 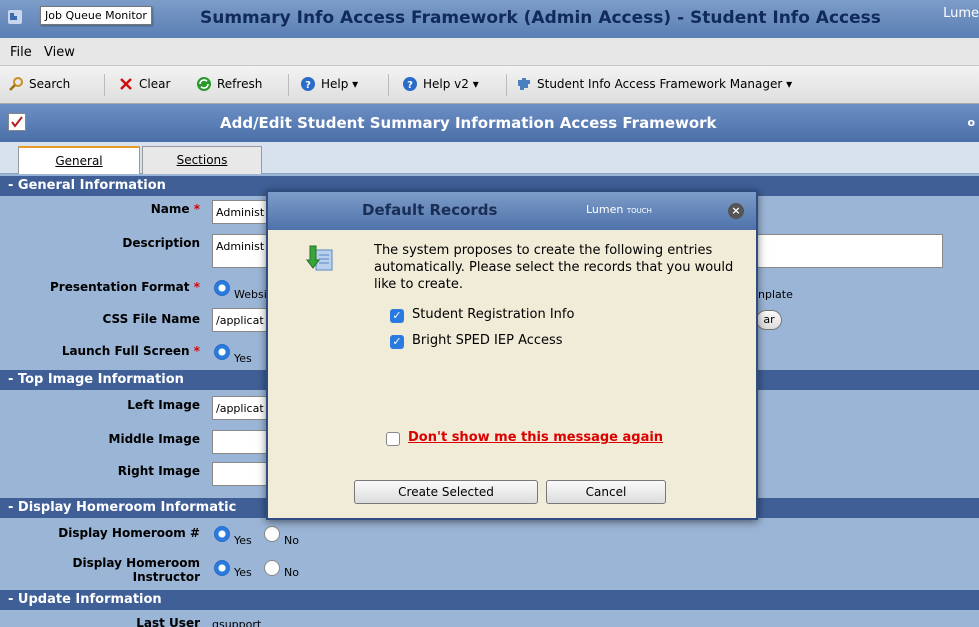 What do you see at coordinates (487, 340) in the screenshot?
I see `bright-sped-label: Bright SPED IEP Access` at bounding box center [487, 340].